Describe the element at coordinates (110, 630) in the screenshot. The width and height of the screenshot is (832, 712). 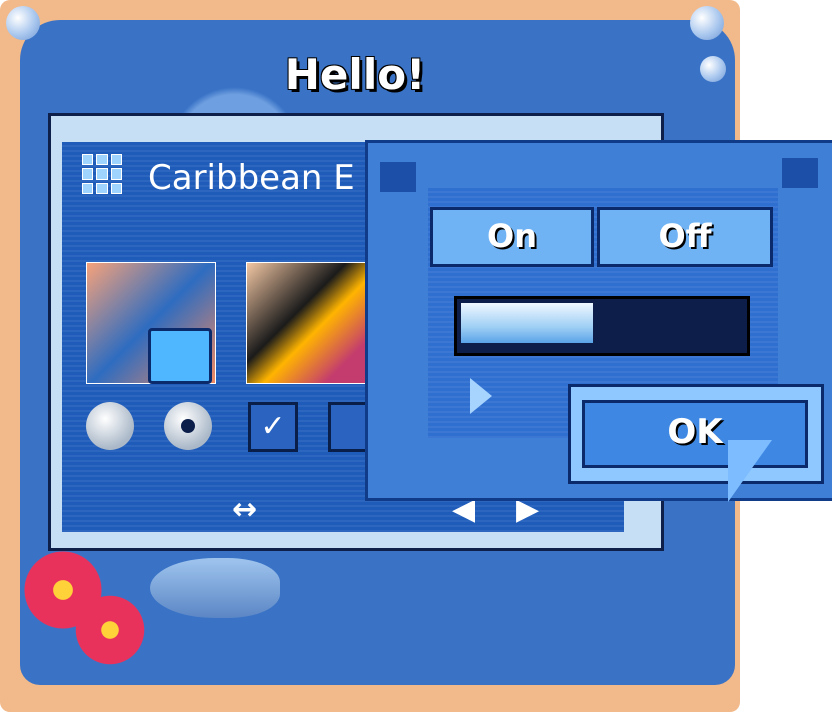
I see `flower-icon` at that location.